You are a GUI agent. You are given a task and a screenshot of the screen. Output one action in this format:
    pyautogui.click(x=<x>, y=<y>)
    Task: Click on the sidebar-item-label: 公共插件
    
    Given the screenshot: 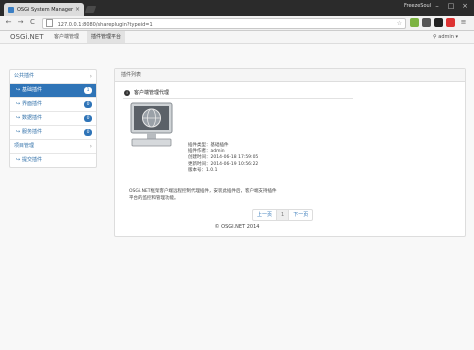 What is the action you would take?
    pyautogui.click(x=24, y=76)
    